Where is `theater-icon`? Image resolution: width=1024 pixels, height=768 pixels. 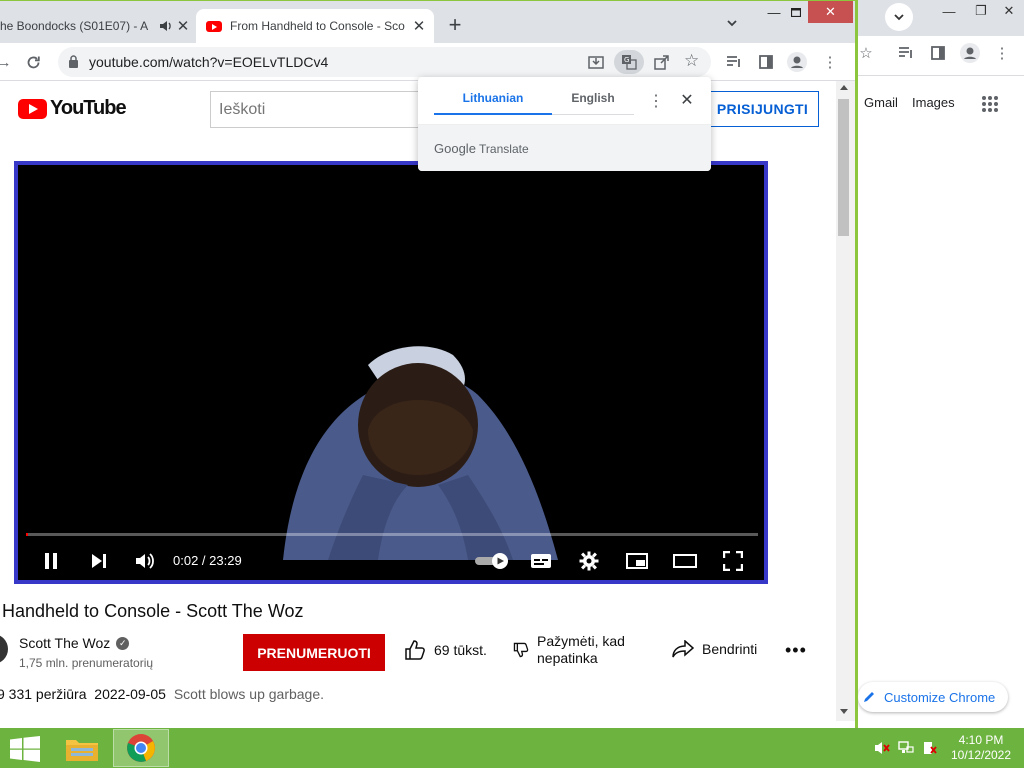
theater-icon is located at coordinates (685, 561).